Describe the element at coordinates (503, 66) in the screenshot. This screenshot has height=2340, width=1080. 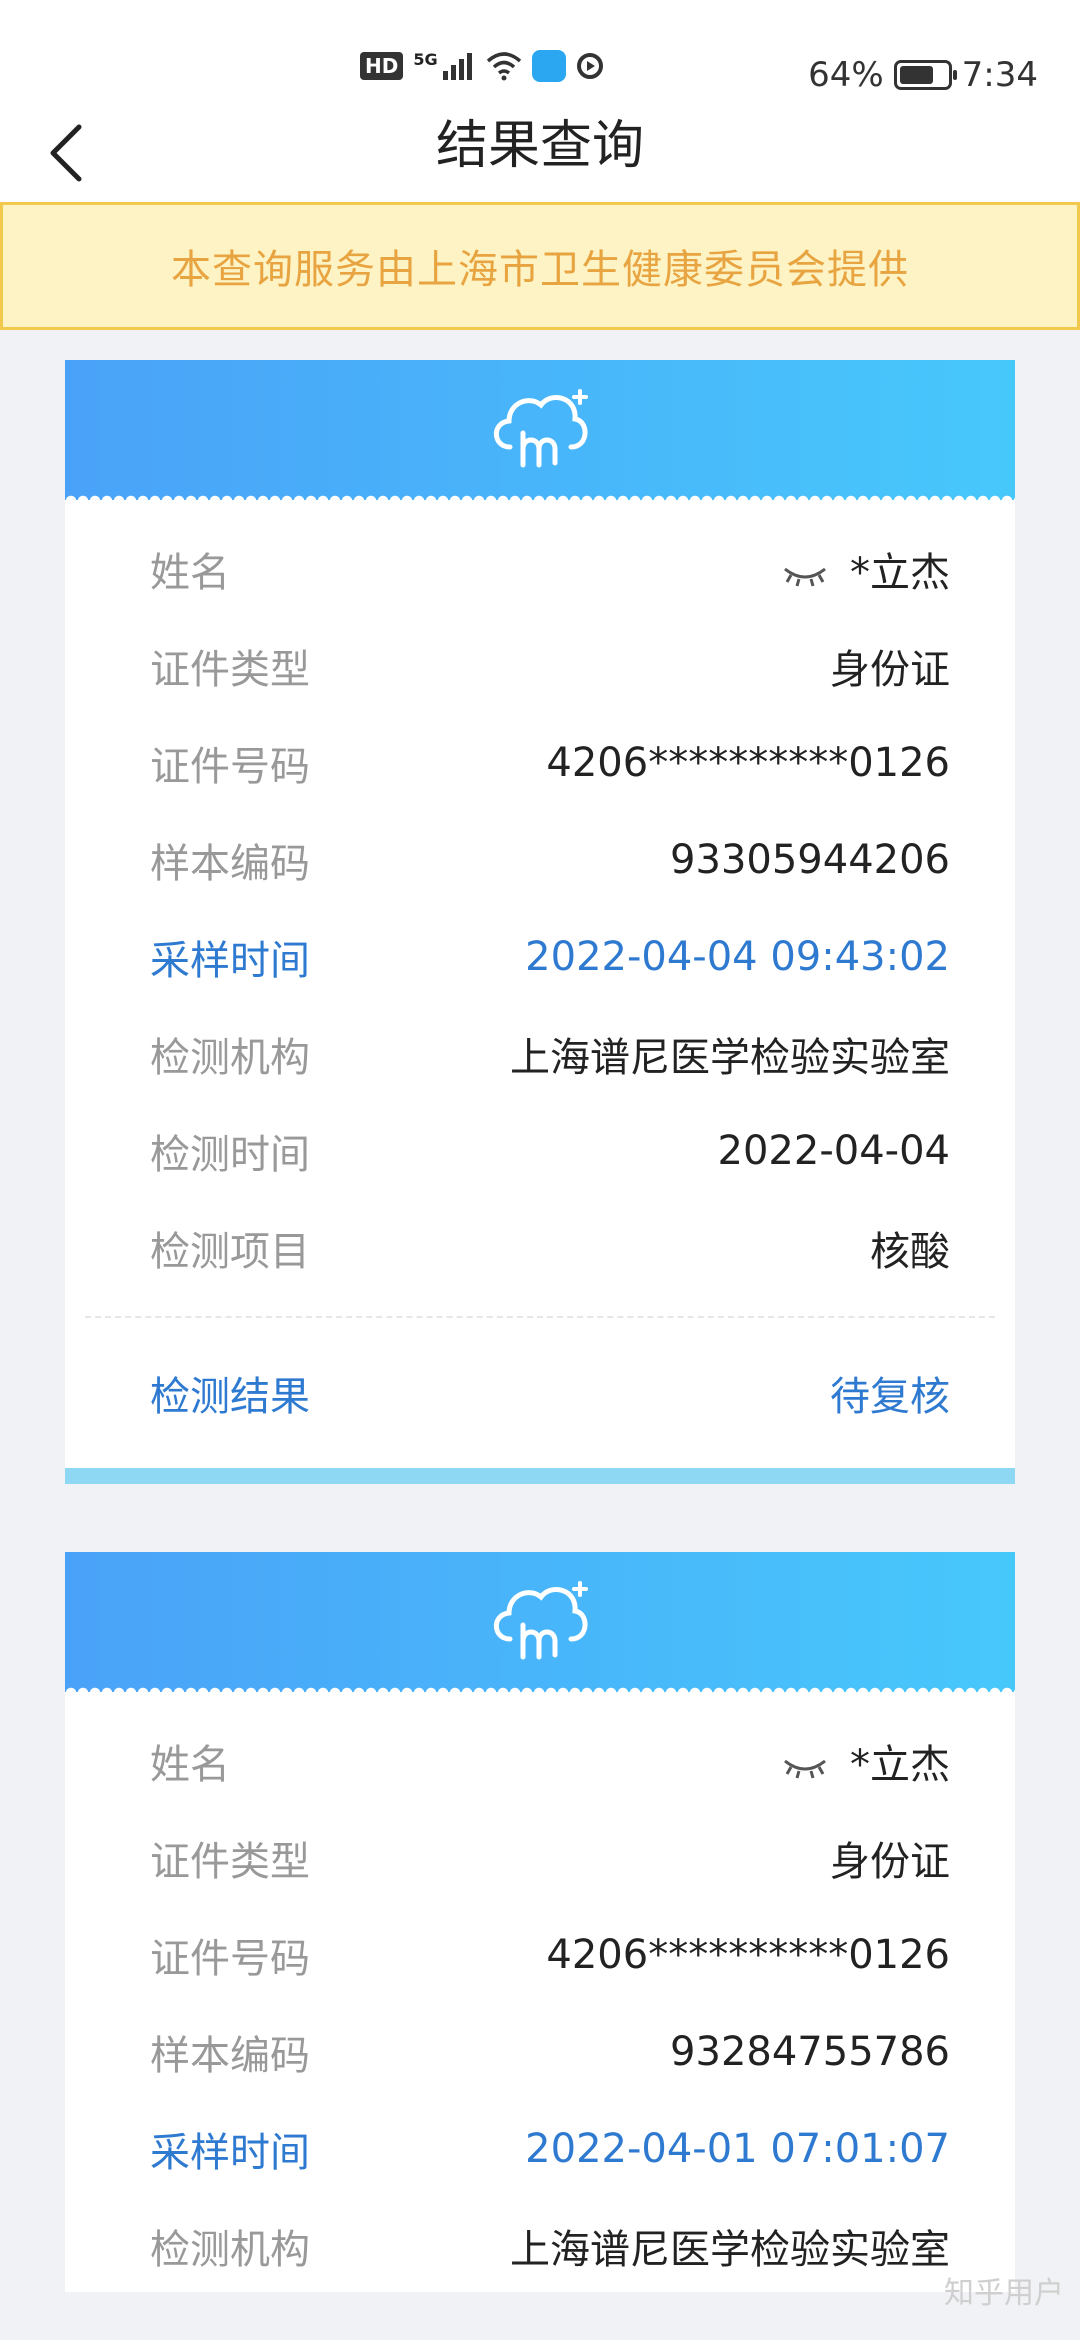
I see `wifi-icon` at that location.